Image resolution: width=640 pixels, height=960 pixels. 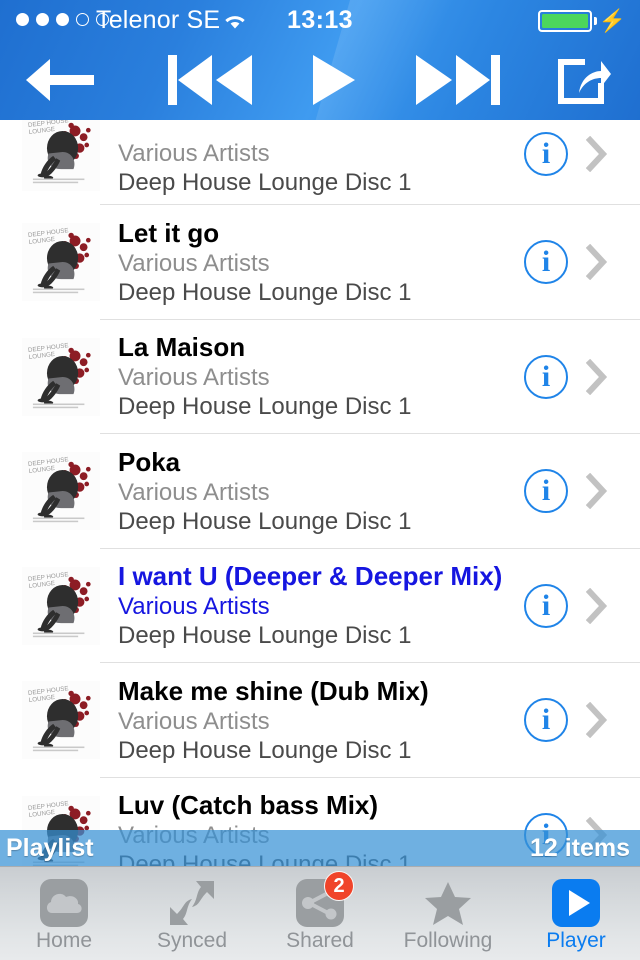 I want to click on skip-forward-icon, so click(x=457, y=80).